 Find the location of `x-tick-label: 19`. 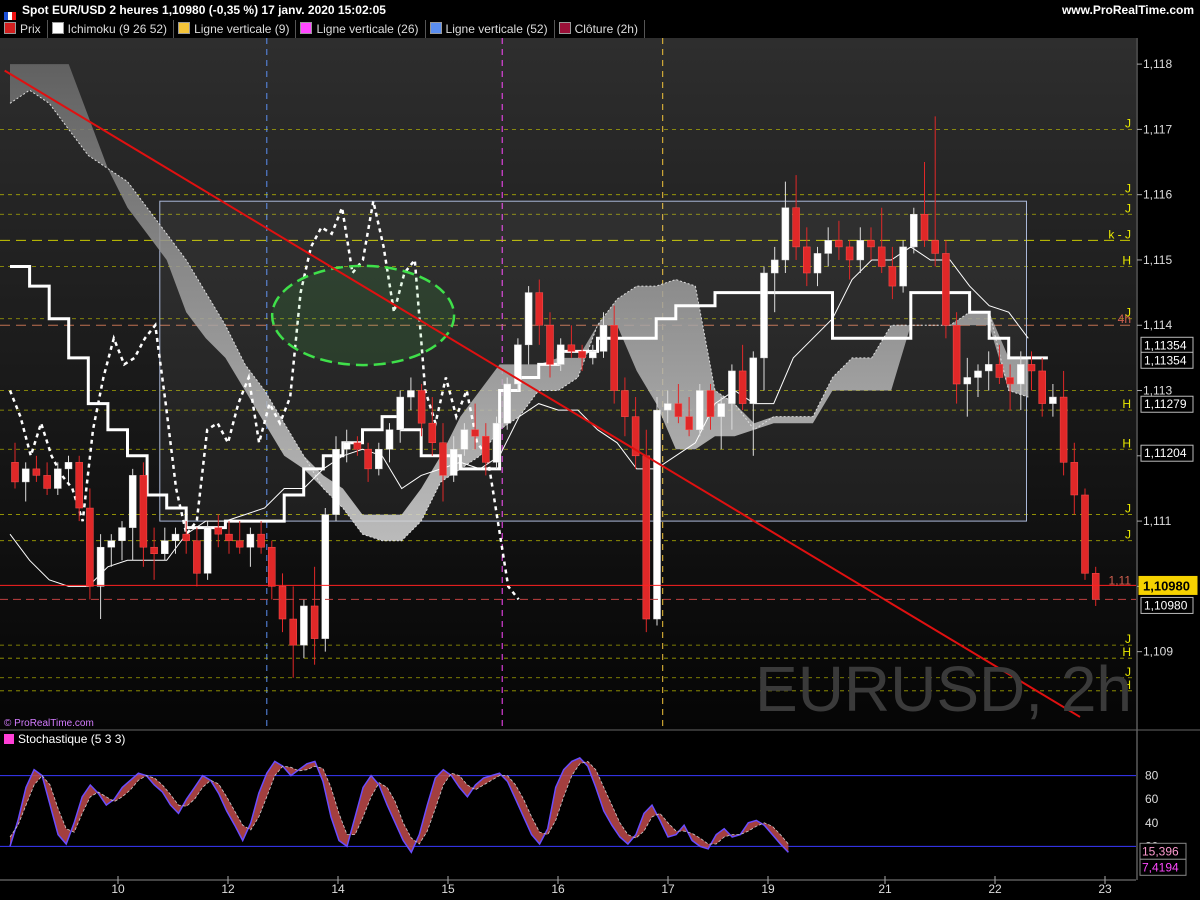

x-tick-label: 19 is located at coordinates (768, 889).